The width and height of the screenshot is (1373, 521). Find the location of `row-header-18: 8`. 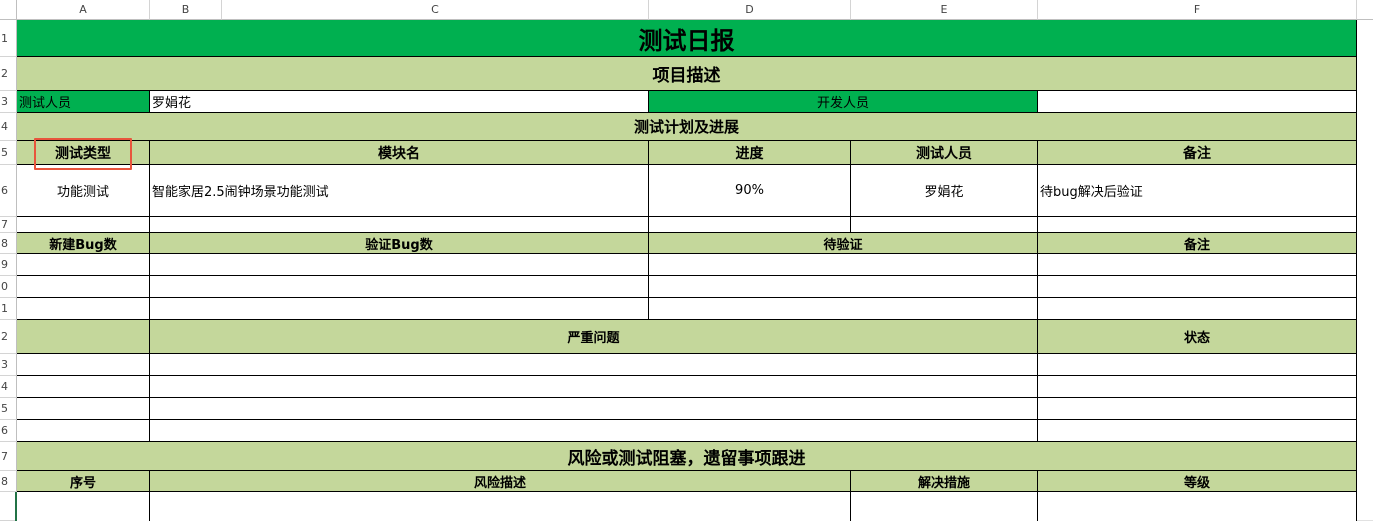

row-header-18: 8 is located at coordinates (8, 481).